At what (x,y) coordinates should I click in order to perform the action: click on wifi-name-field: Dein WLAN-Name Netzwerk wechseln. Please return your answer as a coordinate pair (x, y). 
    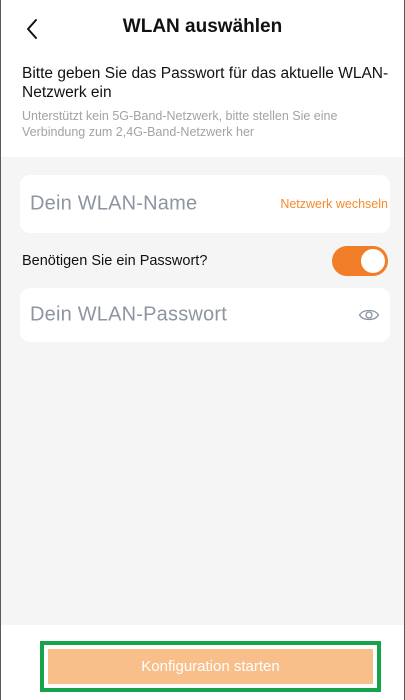
    Looking at the image, I should click on (205, 204).